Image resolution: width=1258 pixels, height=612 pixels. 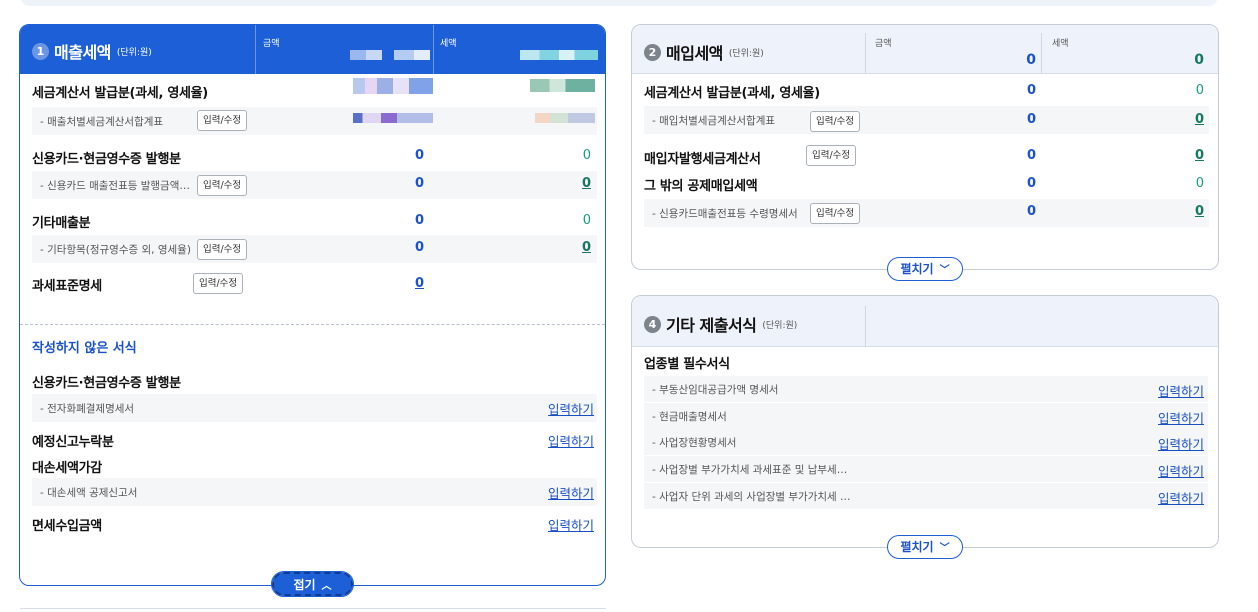 What do you see at coordinates (571, 492) in the screenshot?
I see `bad-debt-input-link: 입력하기` at bounding box center [571, 492].